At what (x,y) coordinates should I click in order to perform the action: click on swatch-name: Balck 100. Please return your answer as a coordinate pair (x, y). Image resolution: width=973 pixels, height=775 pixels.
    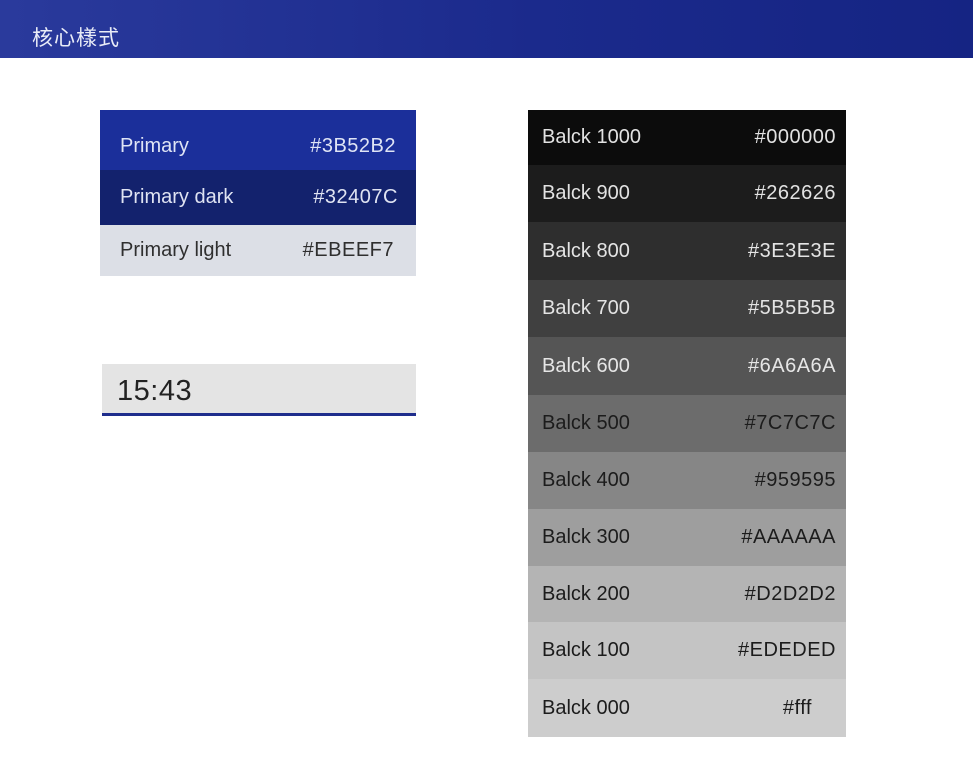
    Looking at the image, I should click on (586, 650).